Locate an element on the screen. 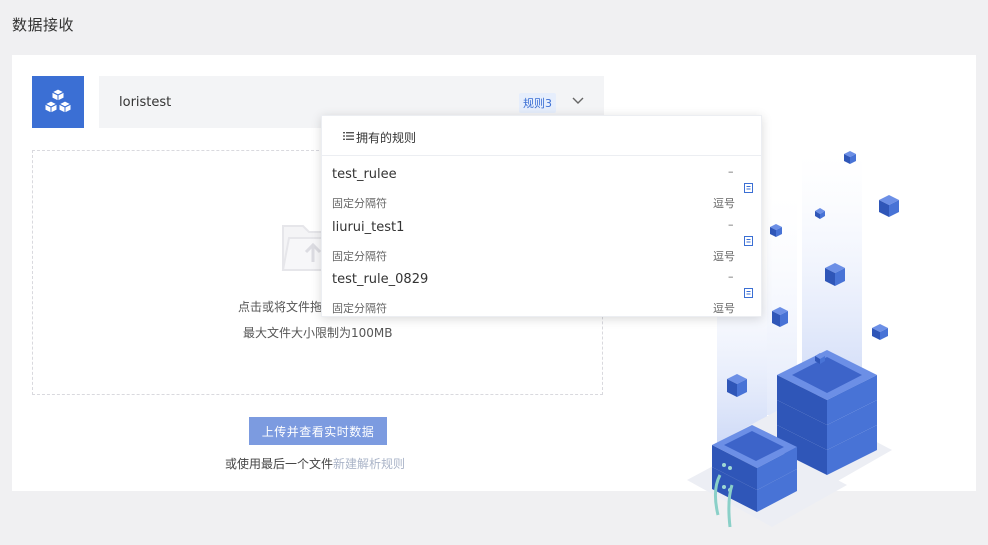  rule-name: test_rule_0829 is located at coordinates (380, 279).